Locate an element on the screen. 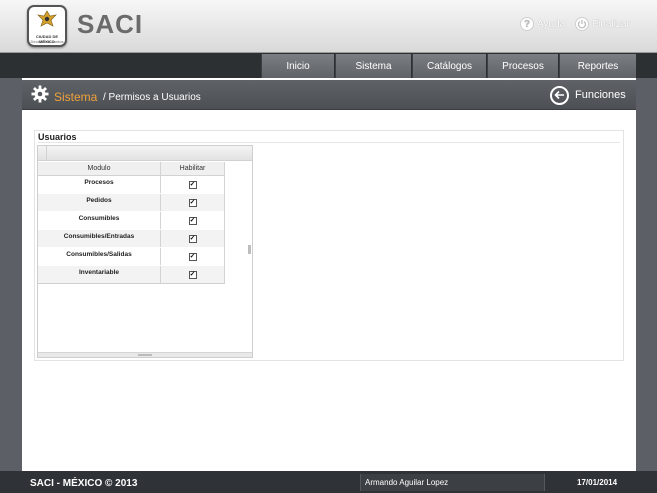 Image resolution: width=657 pixels, height=493 pixels. grid-column-divider is located at coordinates (224, 223).